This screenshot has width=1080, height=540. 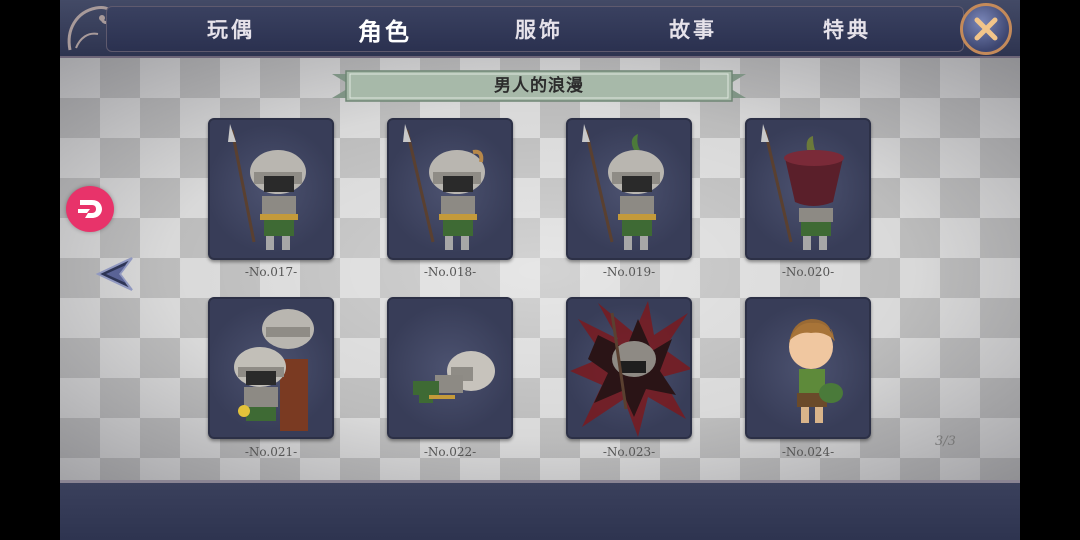 I want to click on close-button, so click(x=986, y=29).